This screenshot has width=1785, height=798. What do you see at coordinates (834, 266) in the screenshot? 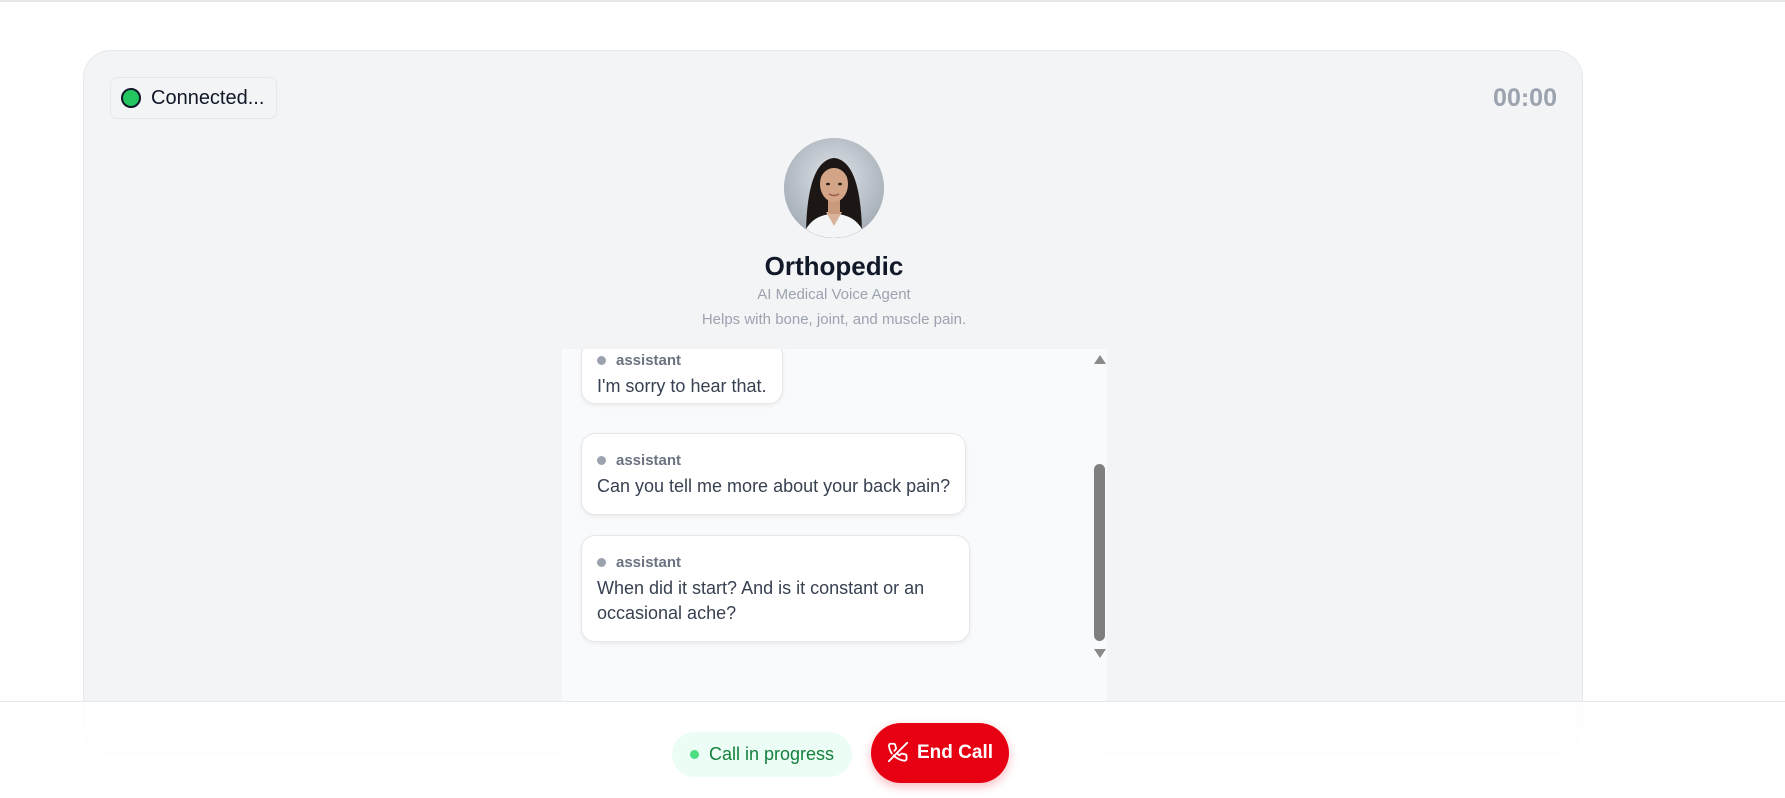
I see `agent-name: Orthopedic` at bounding box center [834, 266].